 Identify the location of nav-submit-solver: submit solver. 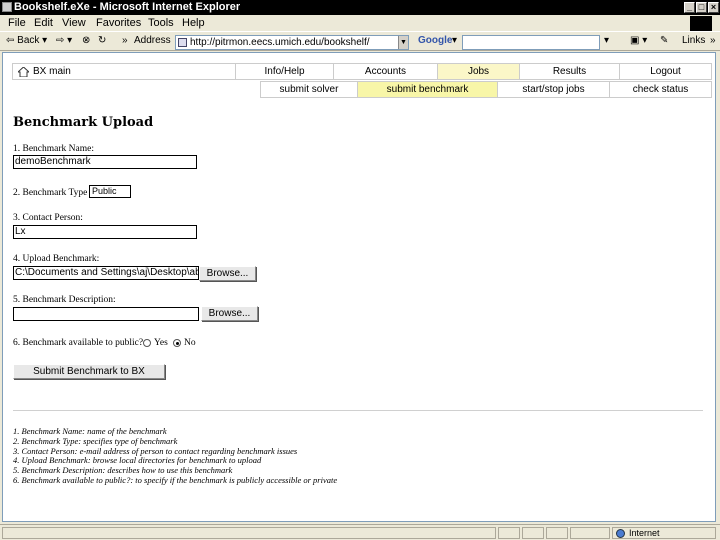
(309, 89).